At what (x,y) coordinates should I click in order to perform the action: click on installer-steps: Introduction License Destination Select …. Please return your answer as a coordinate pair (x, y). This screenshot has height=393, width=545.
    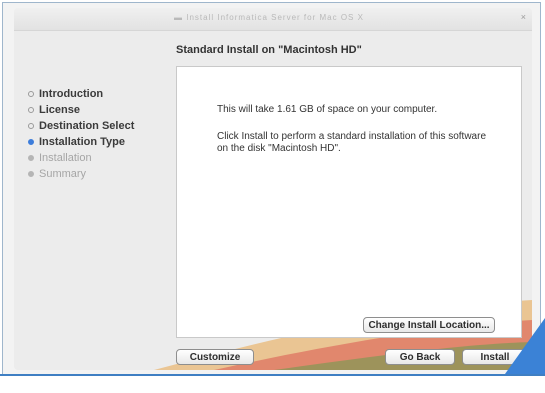
    Looking at the image, I should click on (103, 134).